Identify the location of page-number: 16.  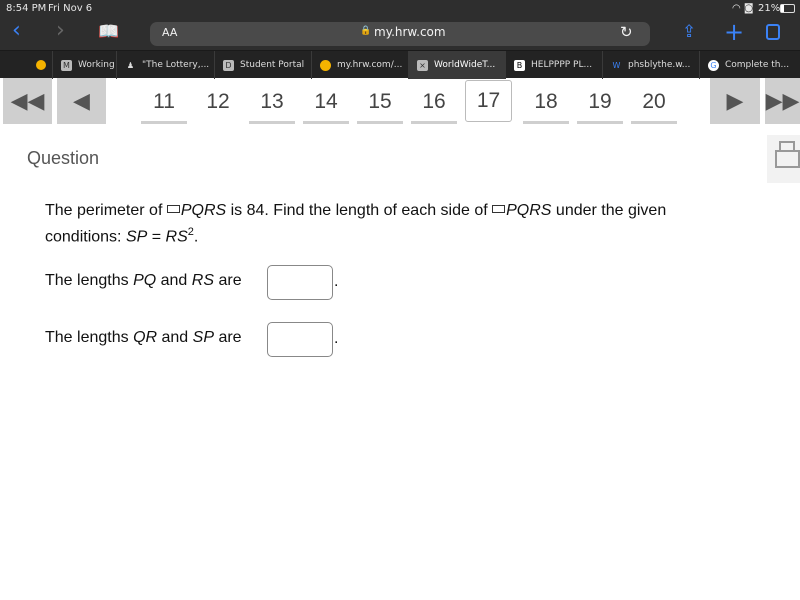
(434, 101).